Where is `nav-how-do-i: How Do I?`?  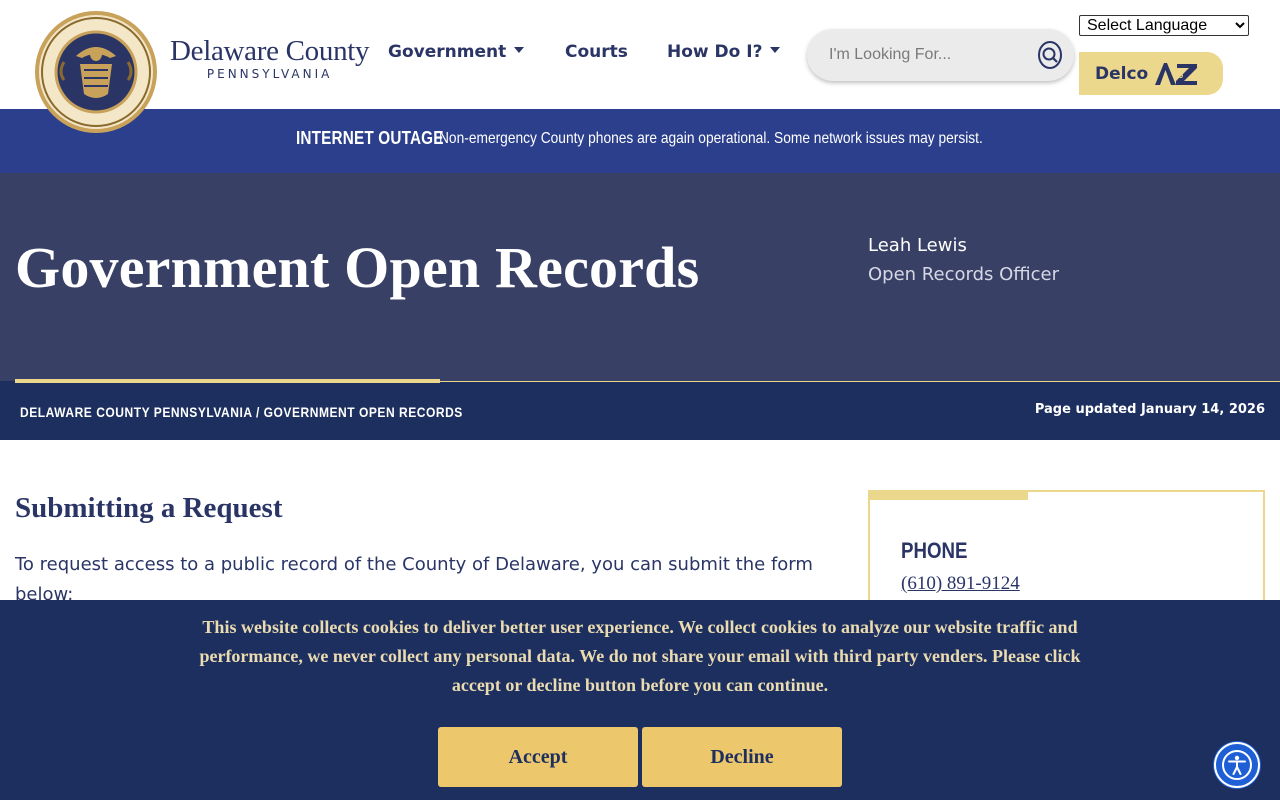 nav-how-do-i: How Do I? is located at coordinates (724, 52).